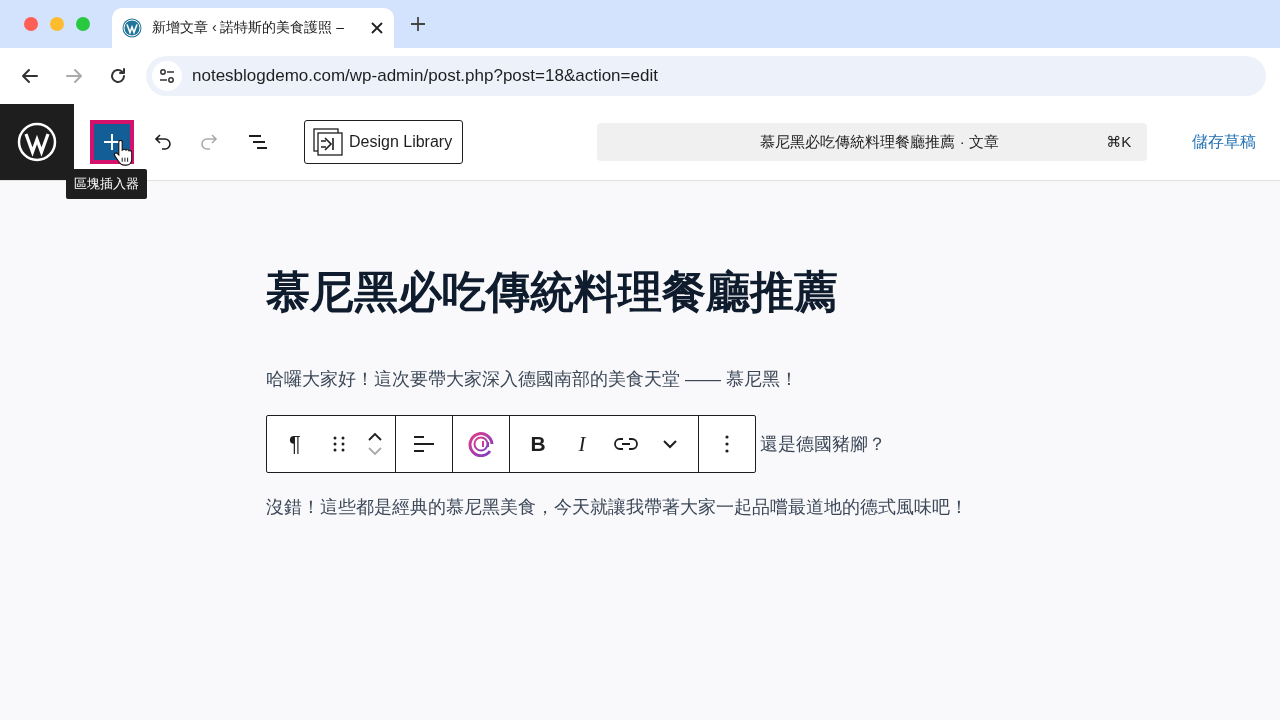  Describe the element at coordinates (424, 444) in the screenshot. I see `align-left-icon` at that location.